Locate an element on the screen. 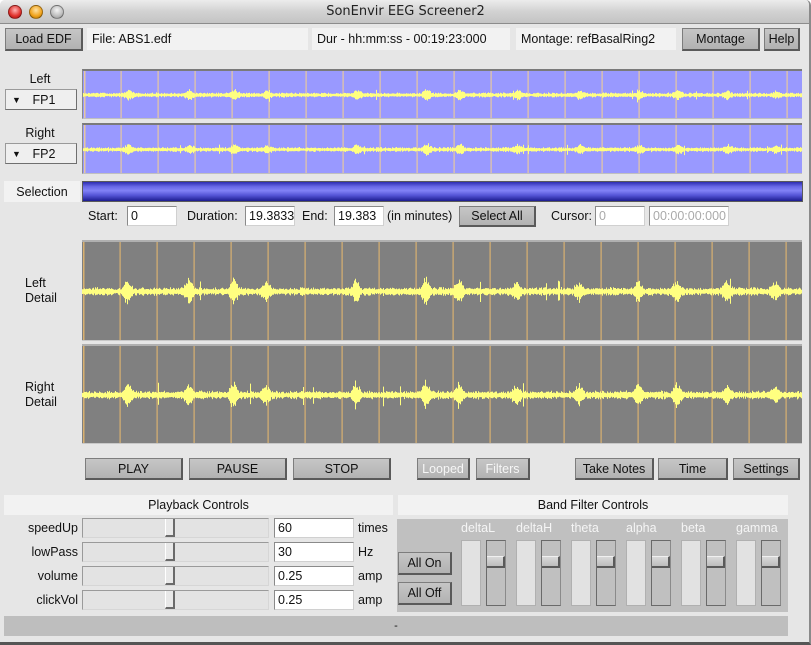 The height and width of the screenshot is (645, 811). param-label-clickVol: clickVol is located at coordinates (57, 600).